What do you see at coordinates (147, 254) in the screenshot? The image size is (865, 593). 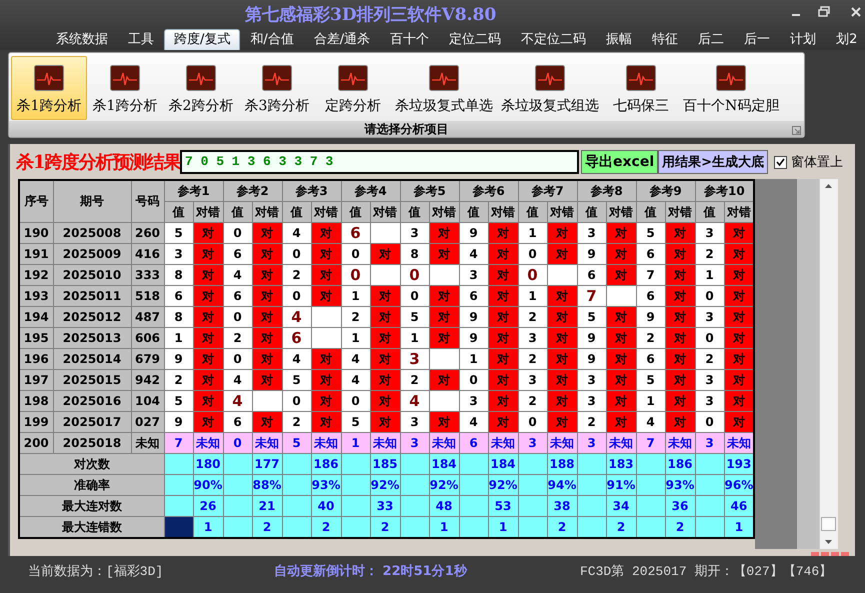 I see `table-cell: 416` at bounding box center [147, 254].